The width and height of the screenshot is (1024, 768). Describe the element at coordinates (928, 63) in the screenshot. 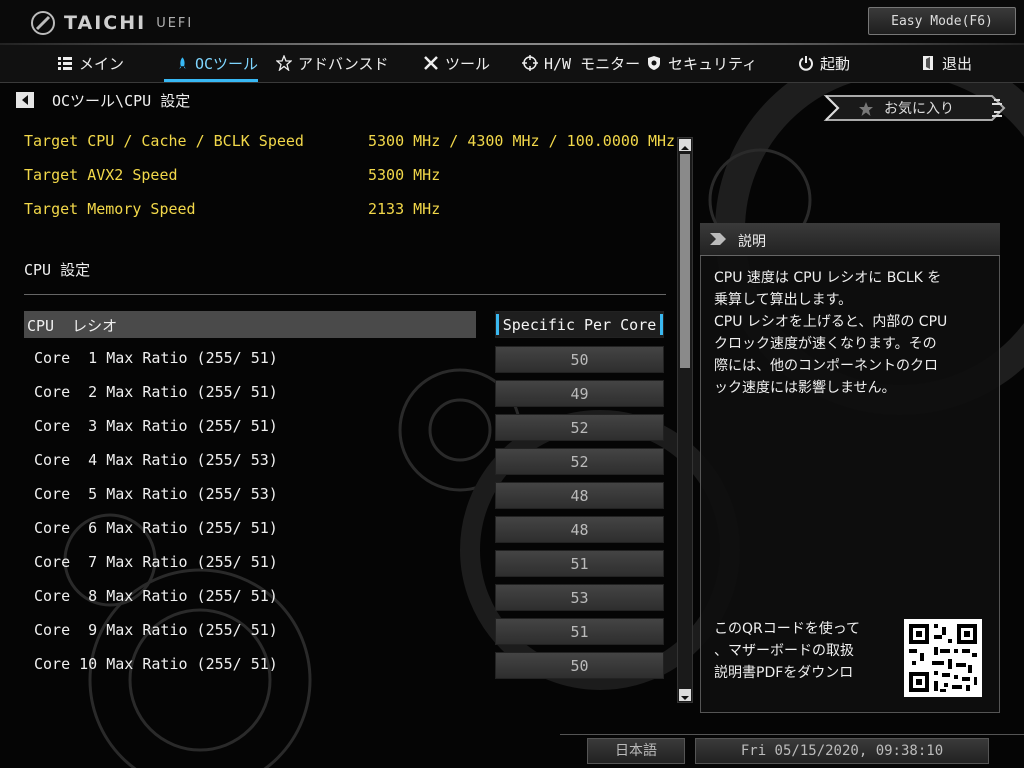

I see `exit-icon` at that location.